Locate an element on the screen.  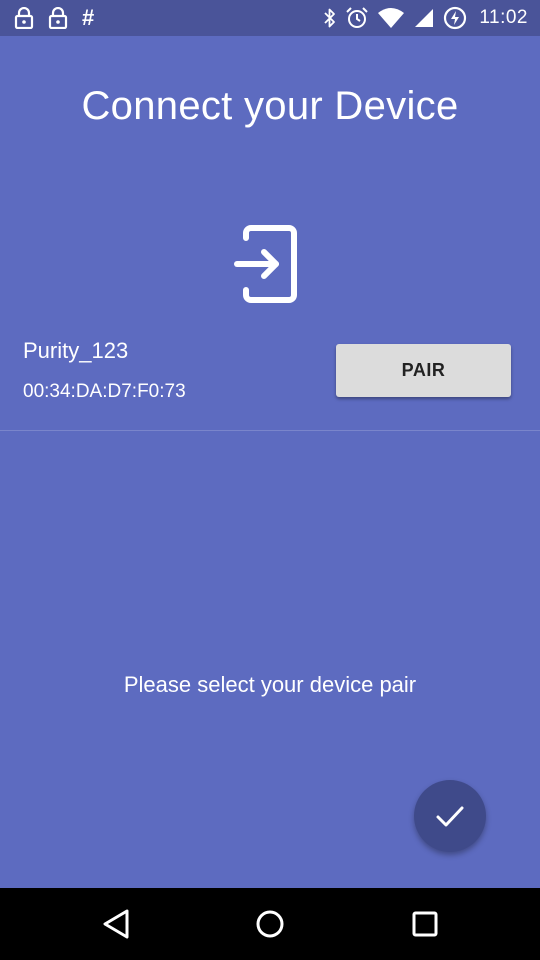
recents-icon is located at coordinates (425, 924).